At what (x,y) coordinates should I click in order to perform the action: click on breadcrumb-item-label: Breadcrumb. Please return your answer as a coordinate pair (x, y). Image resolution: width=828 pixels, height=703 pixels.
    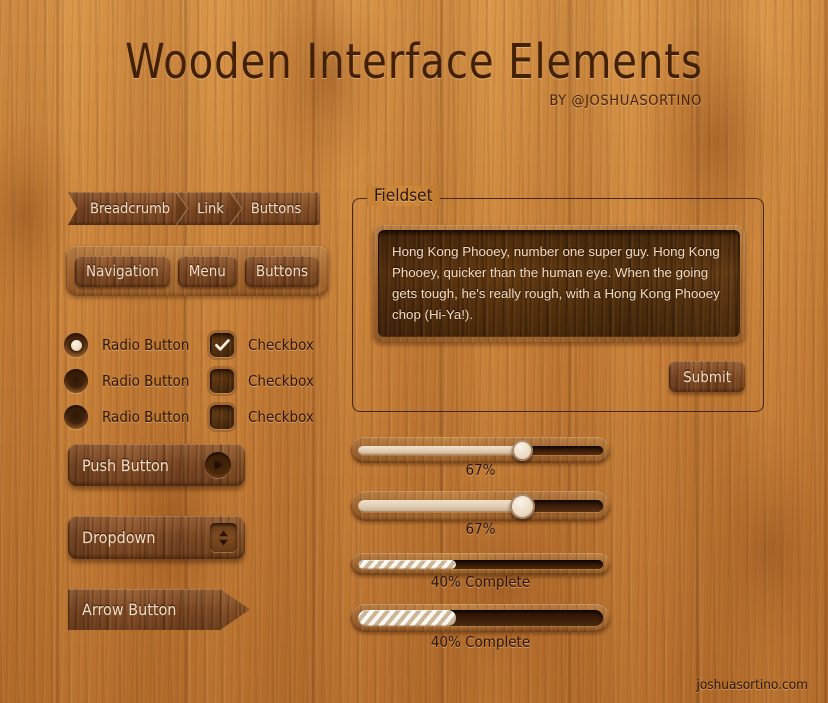
    Looking at the image, I should click on (130, 208).